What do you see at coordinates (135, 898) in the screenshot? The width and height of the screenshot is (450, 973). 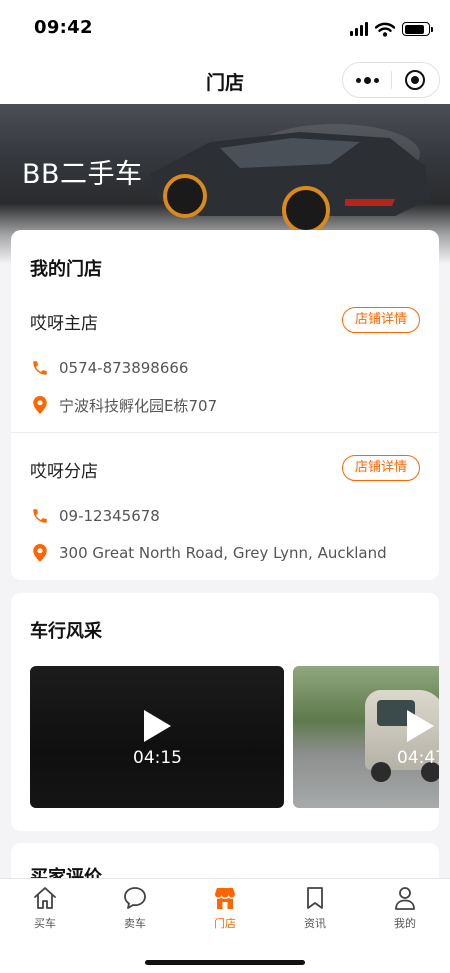 I see `chat-bubble-icon` at bounding box center [135, 898].